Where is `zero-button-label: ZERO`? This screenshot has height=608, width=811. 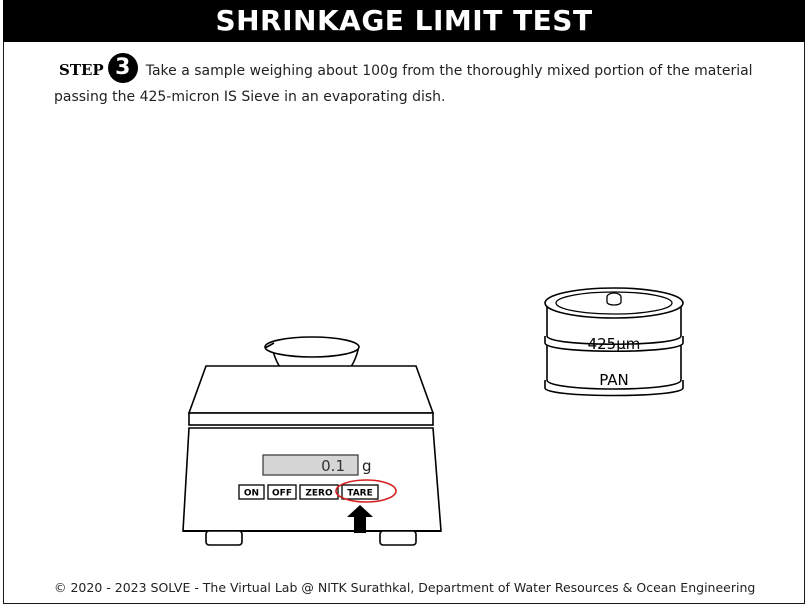
zero-button-label: ZERO is located at coordinates (319, 494).